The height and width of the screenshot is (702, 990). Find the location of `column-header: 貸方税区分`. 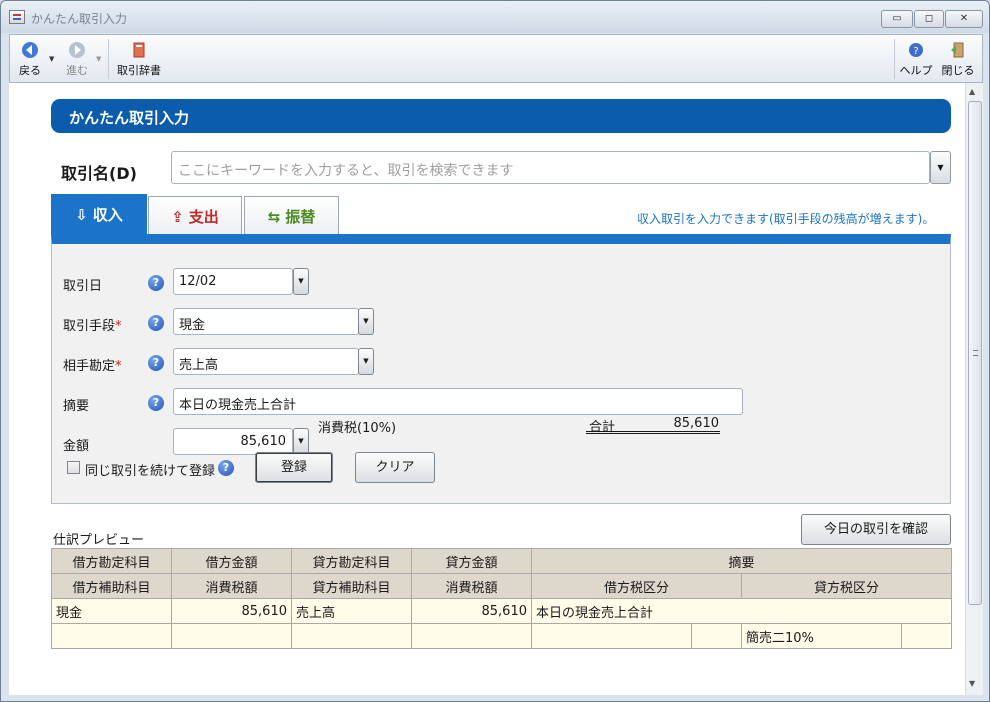

column-header: 貸方税区分 is located at coordinates (846, 586).